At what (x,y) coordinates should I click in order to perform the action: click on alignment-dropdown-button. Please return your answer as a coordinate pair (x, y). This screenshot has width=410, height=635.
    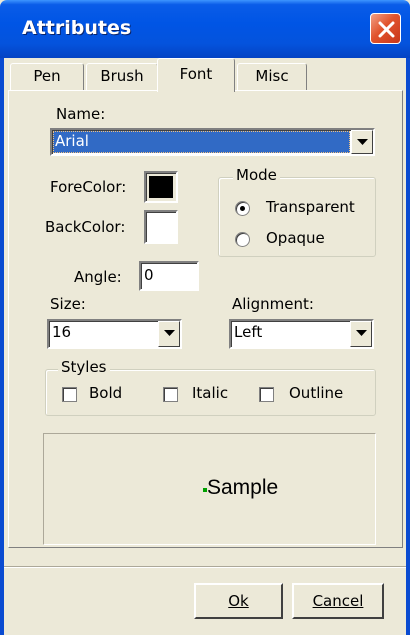
    Looking at the image, I should click on (361, 334).